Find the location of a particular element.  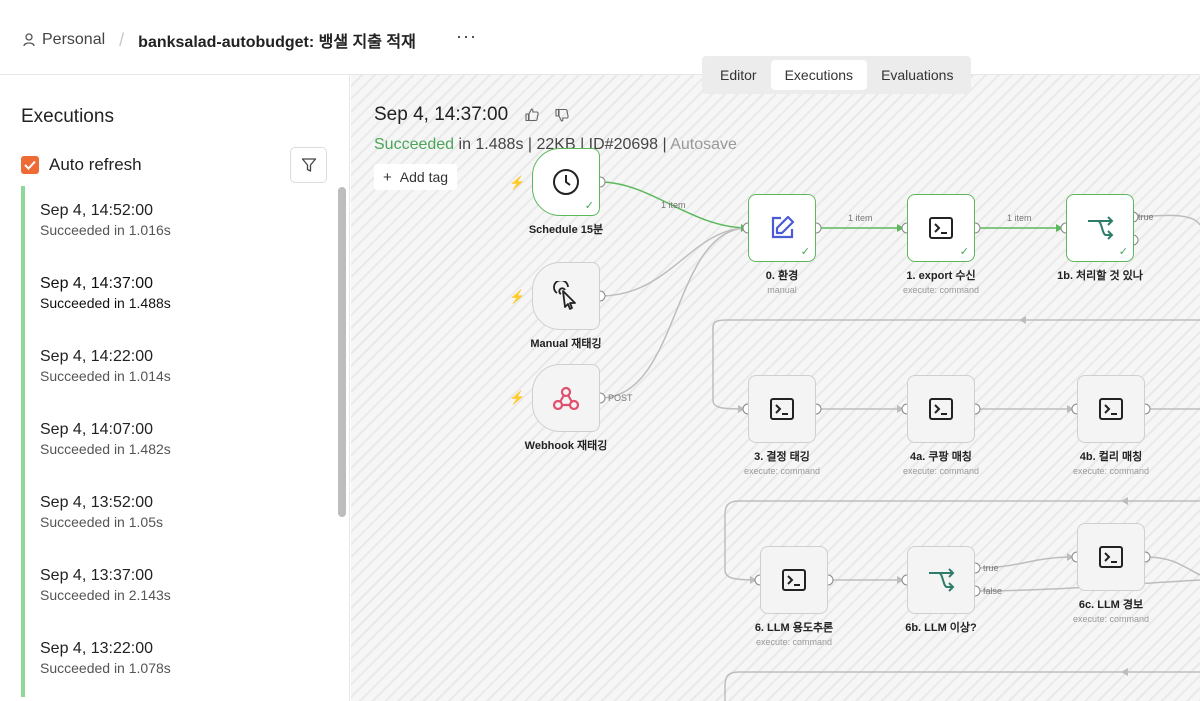

node-schedule: ✓ is located at coordinates (566, 182).